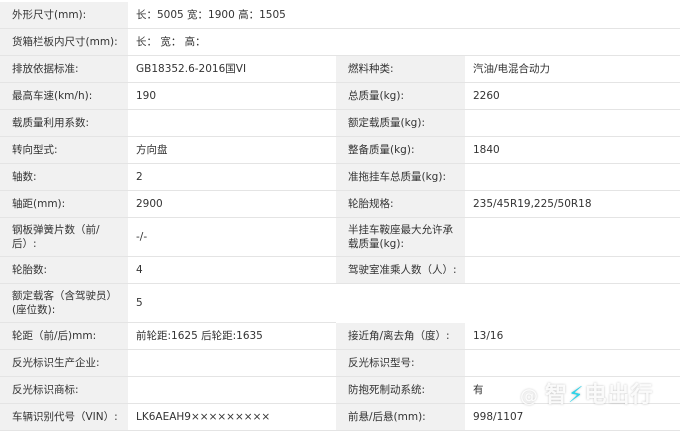 This screenshot has width=680, height=431. I want to click on at-icon: @, so click(529, 396).